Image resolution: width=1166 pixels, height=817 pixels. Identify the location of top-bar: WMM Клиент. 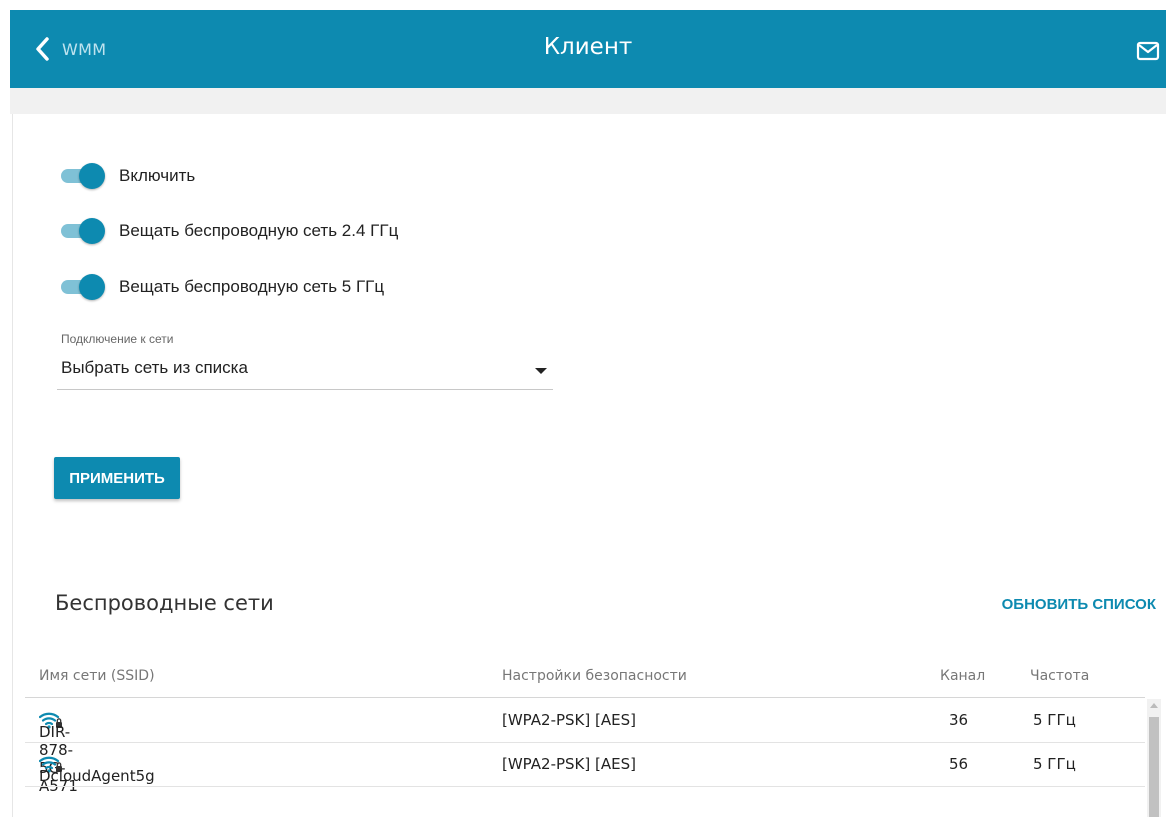
(588, 49).